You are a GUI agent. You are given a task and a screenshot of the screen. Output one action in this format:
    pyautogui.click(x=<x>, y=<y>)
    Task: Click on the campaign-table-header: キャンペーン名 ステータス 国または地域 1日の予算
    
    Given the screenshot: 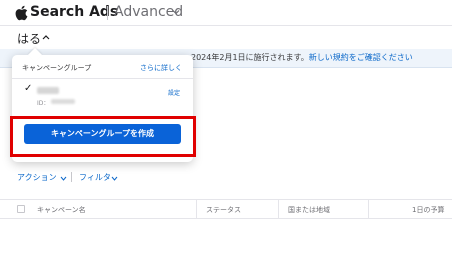 What is the action you would take?
    pyautogui.click(x=226, y=209)
    